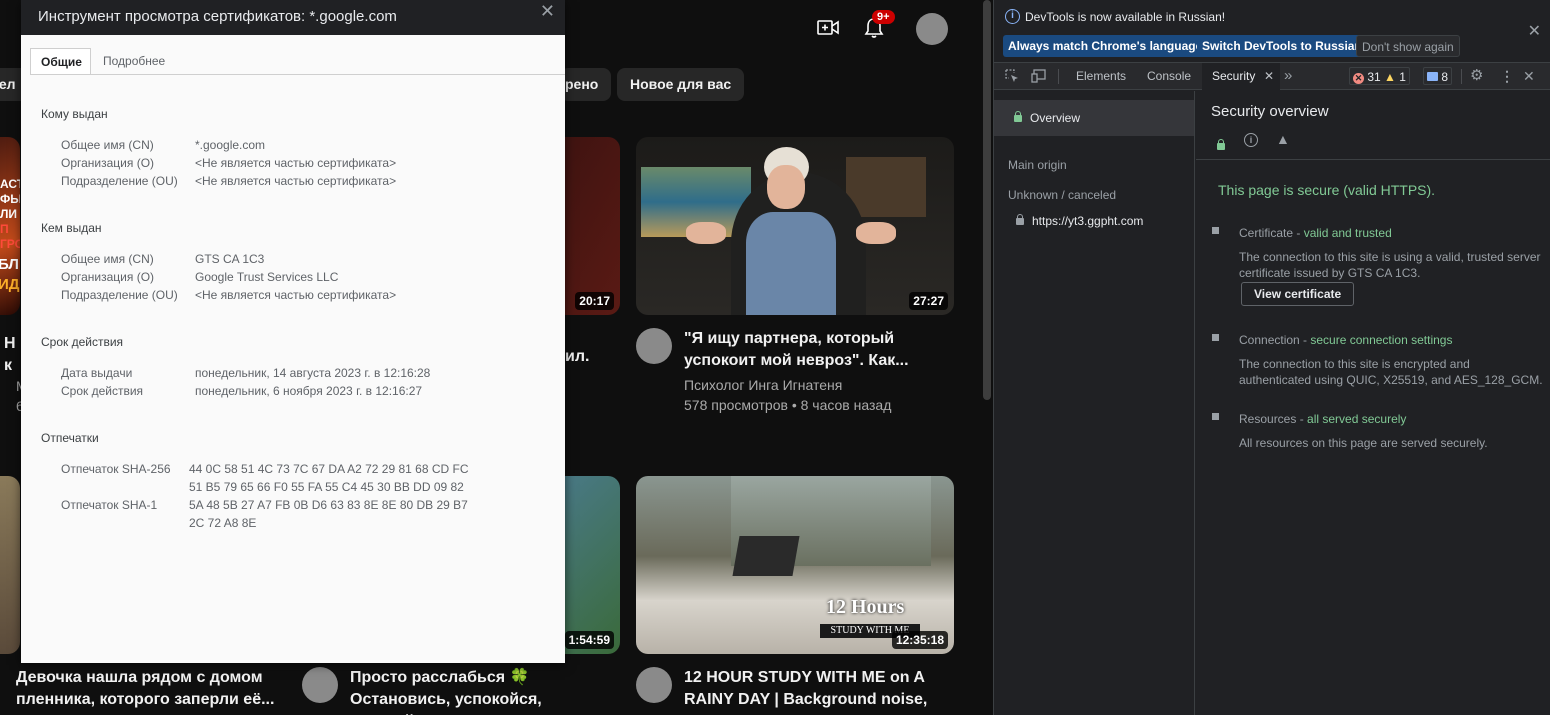  I want to click on page-scrollbar, so click(987, 200).